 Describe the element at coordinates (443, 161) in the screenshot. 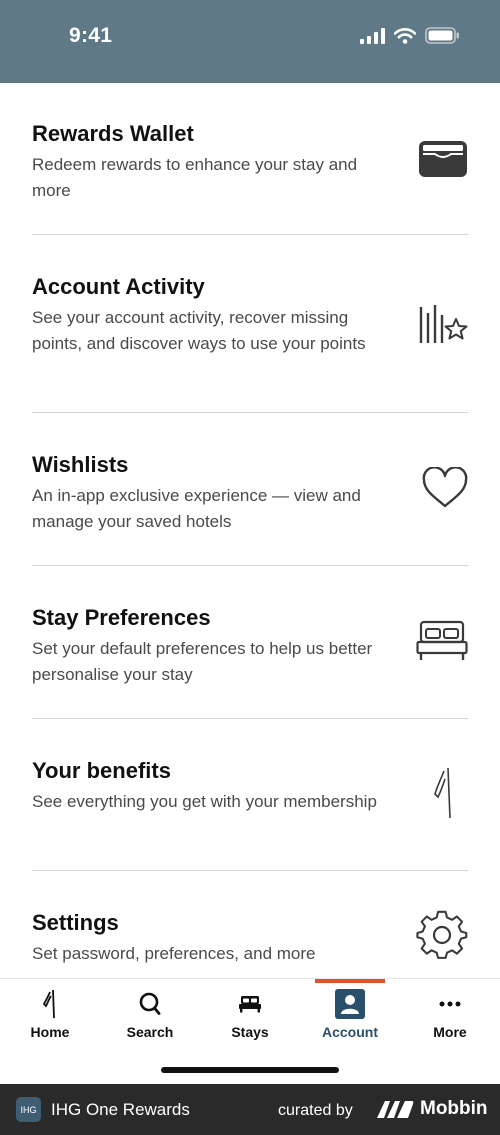

I see `wallet-icon` at that location.